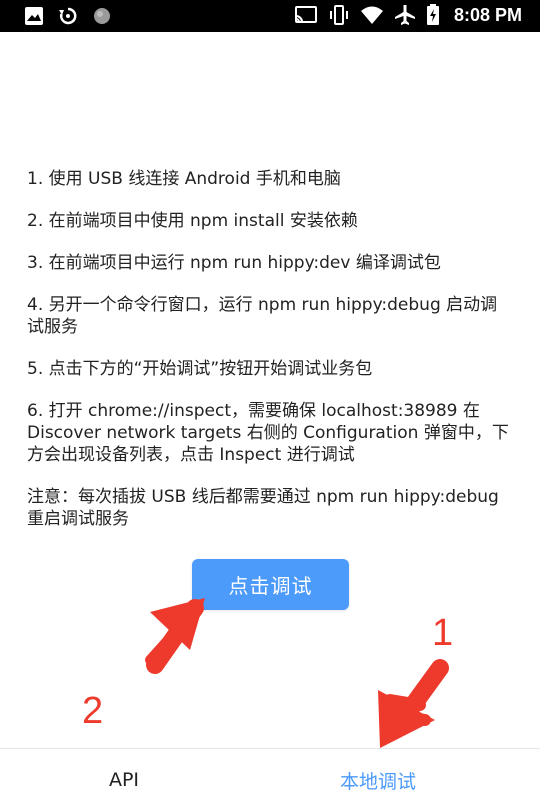 The height and width of the screenshot is (811, 540). What do you see at coordinates (413, 703) in the screenshot?
I see `arrow-annotation-to-tab` at bounding box center [413, 703].